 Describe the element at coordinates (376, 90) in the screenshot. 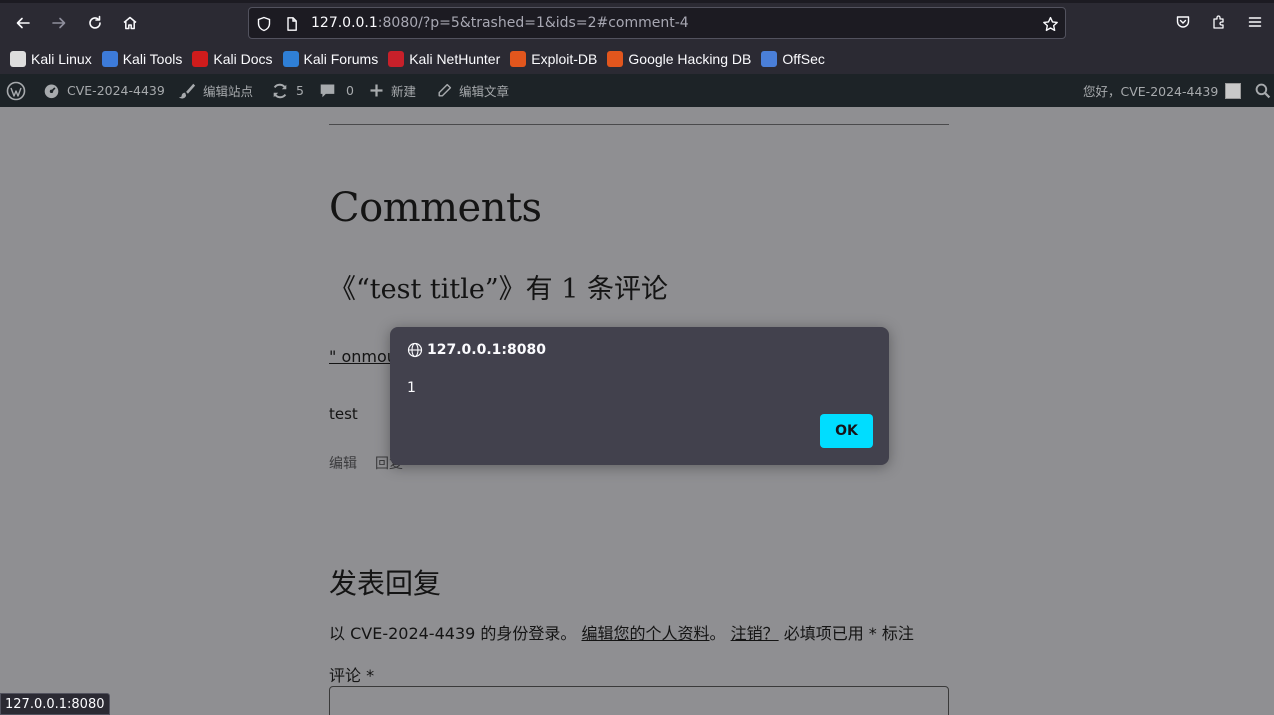

I see `plus-icon` at that location.